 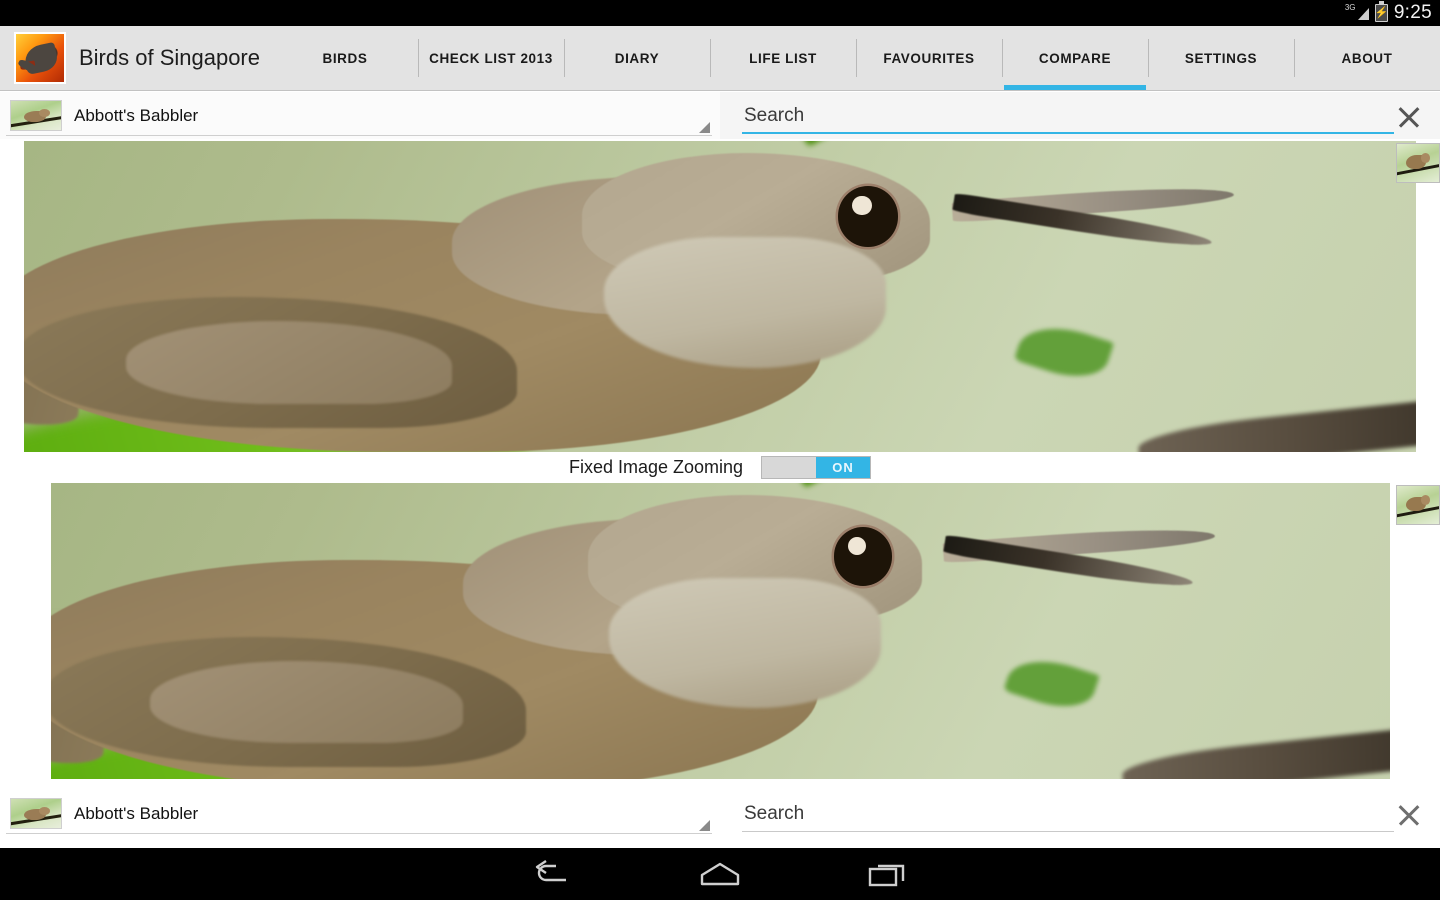 I want to click on tab-settings: SETTINGS, so click(x=1221, y=58).